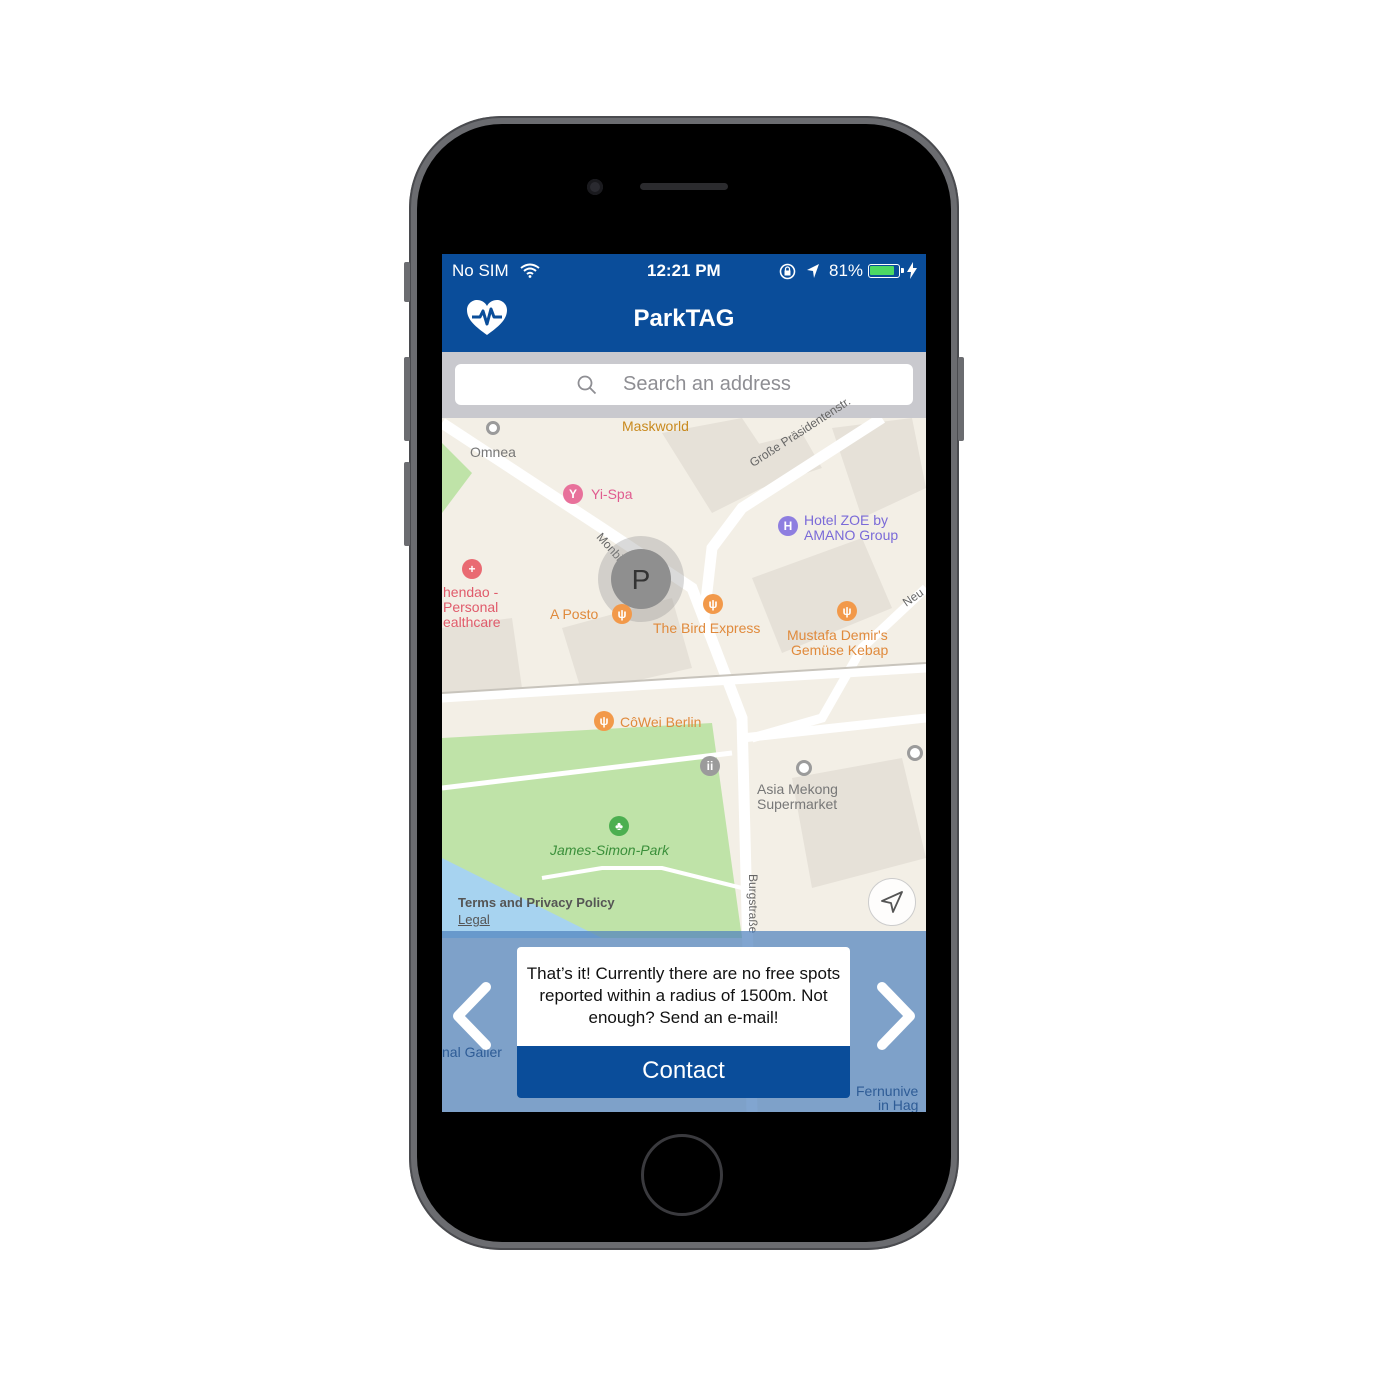 Image resolution: width=1400 pixels, height=1400 pixels. I want to click on power-button, so click(961, 399).